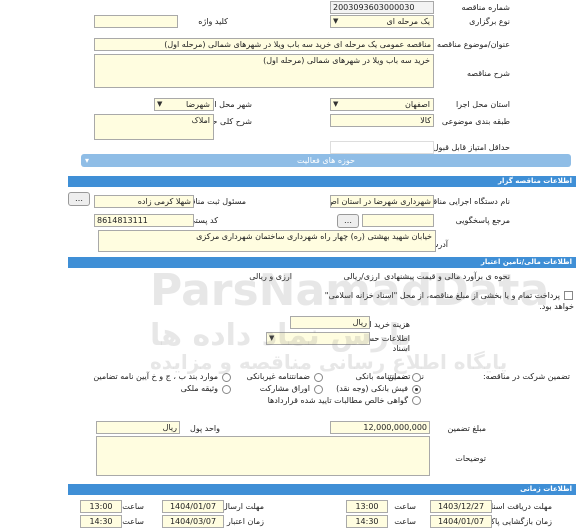 The image size is (576, 530). What do you see at coordinates (382, 104) in the screenshot?
I see `province-select: اصفهان ▼` at bounding box center [382, 104].